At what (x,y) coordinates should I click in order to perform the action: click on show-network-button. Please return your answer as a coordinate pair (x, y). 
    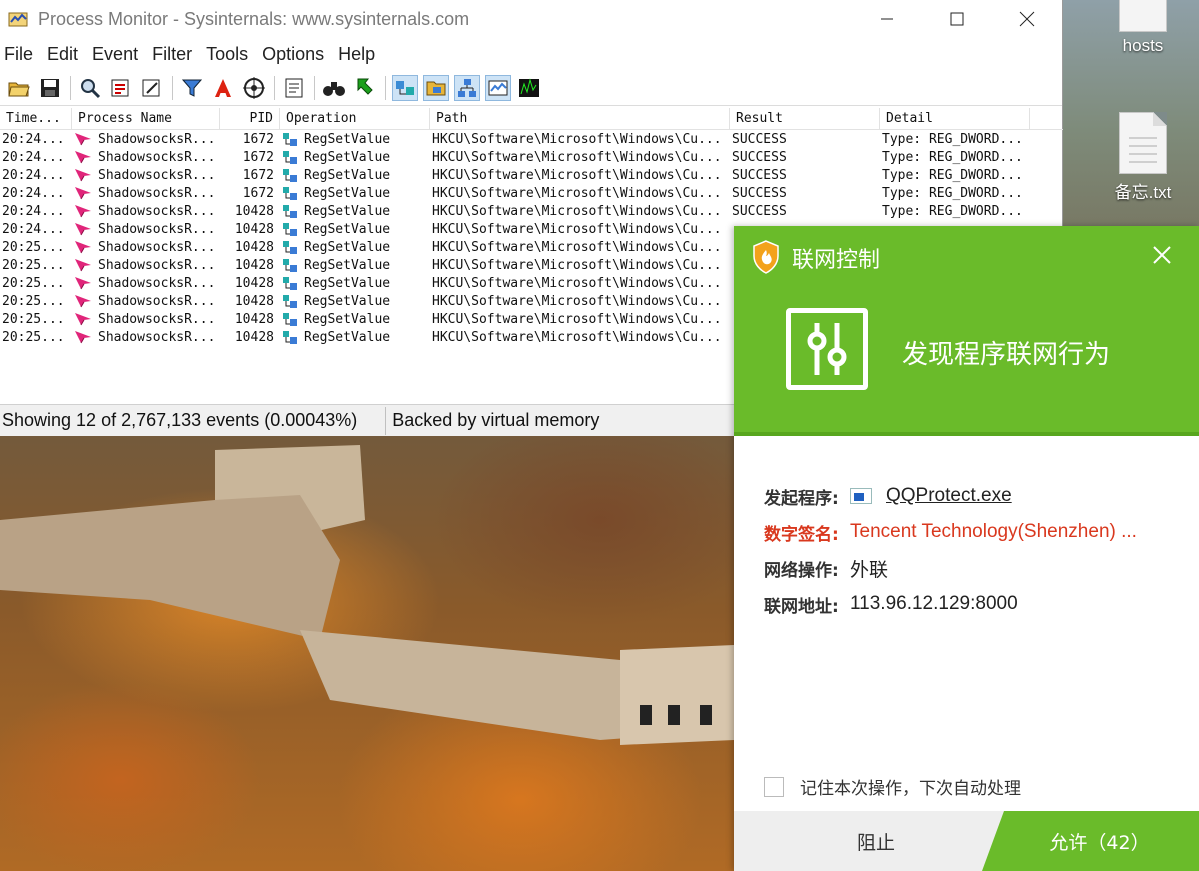
    Looking at the image, I should click on (467, 87).